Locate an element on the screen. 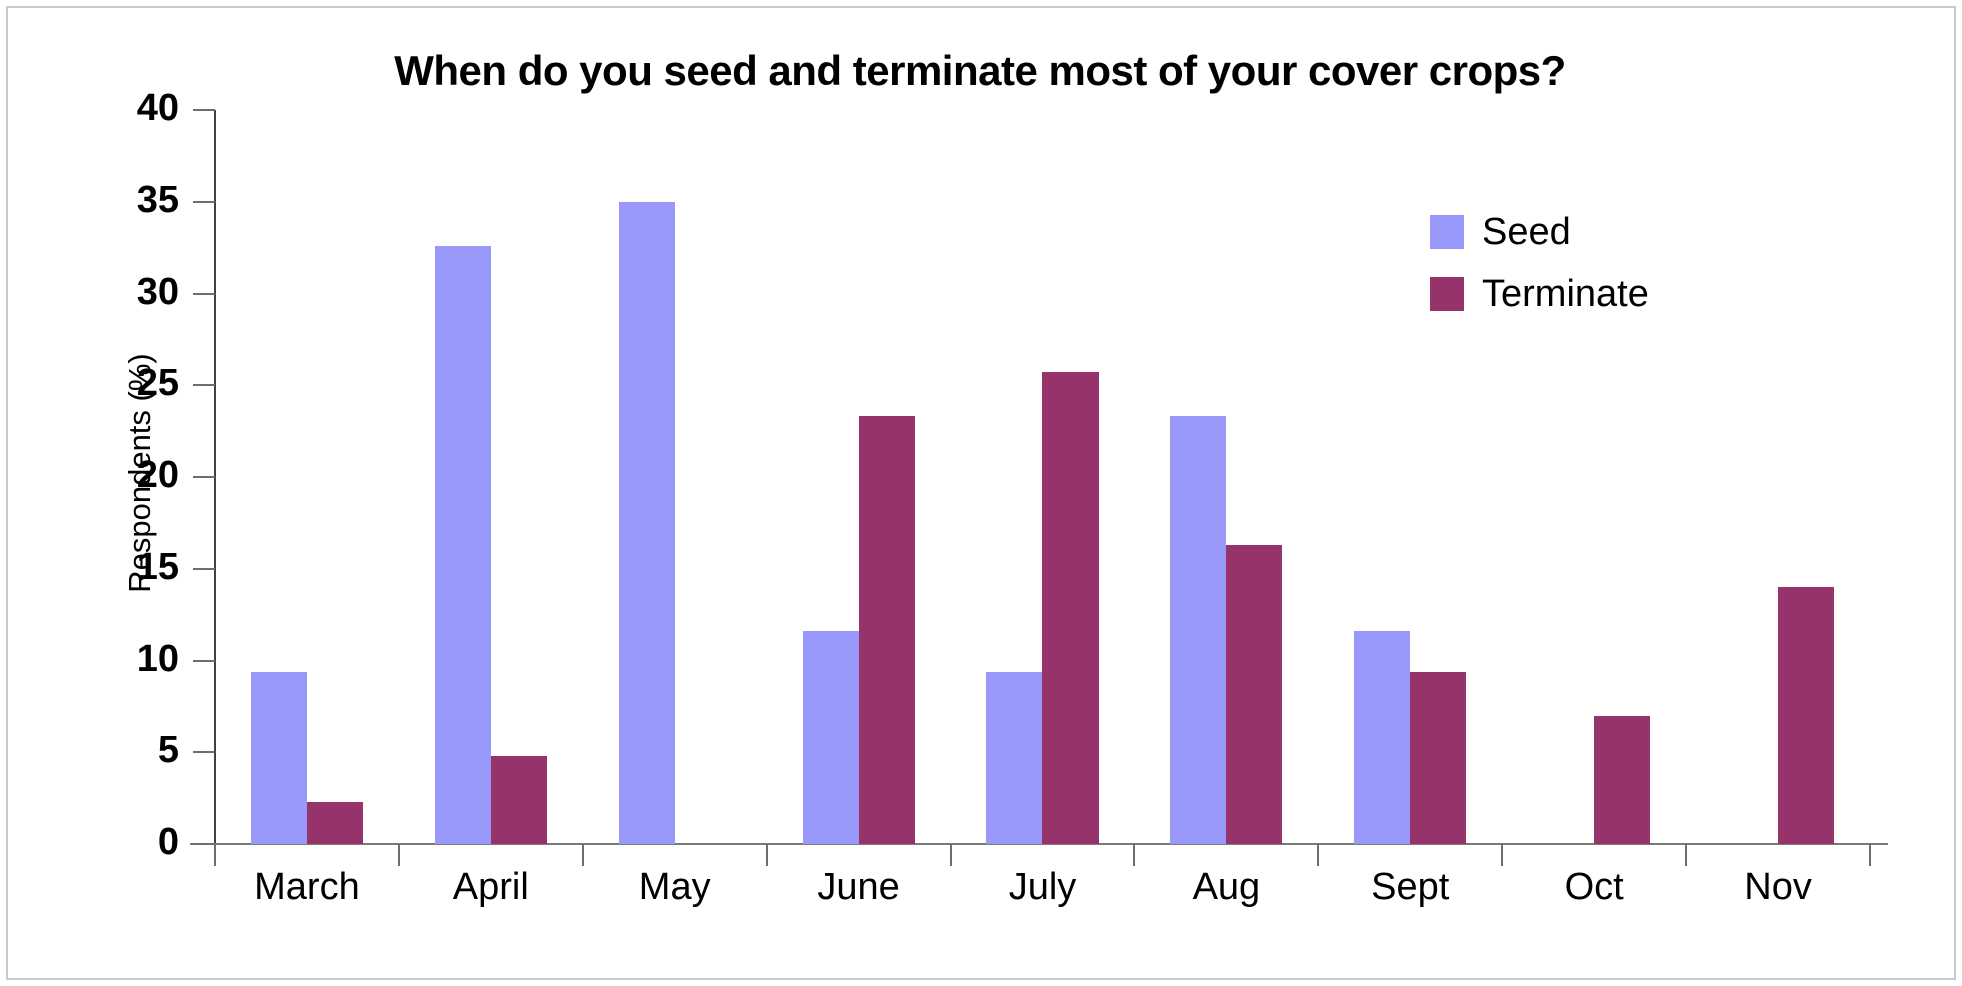  legend-item-terminate: Terminate is located at coordinates (1539, 294).